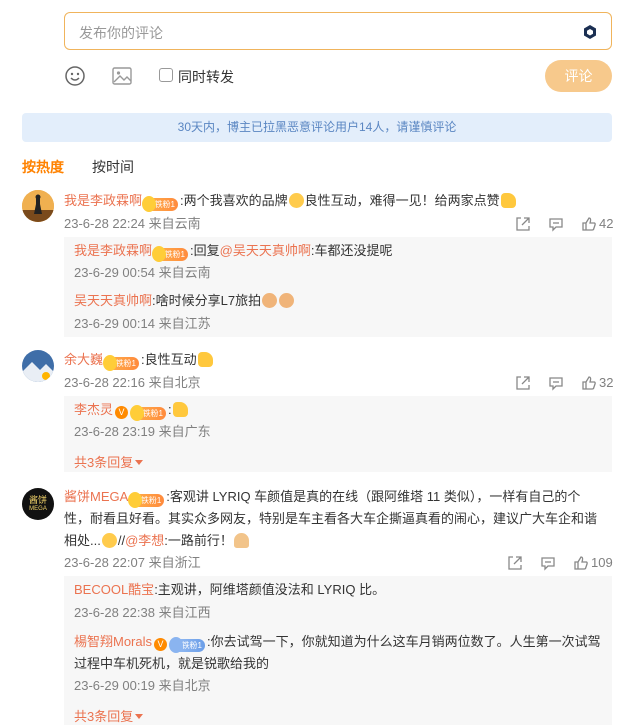 Image resolution: width=635 pixels, height=725 pixels. Describe the element at coordinates (270, 589) in the screenshot. I see `reply-text: :主观讲，阿维塔颜值没法和 LYRIQ 比。` at that location.